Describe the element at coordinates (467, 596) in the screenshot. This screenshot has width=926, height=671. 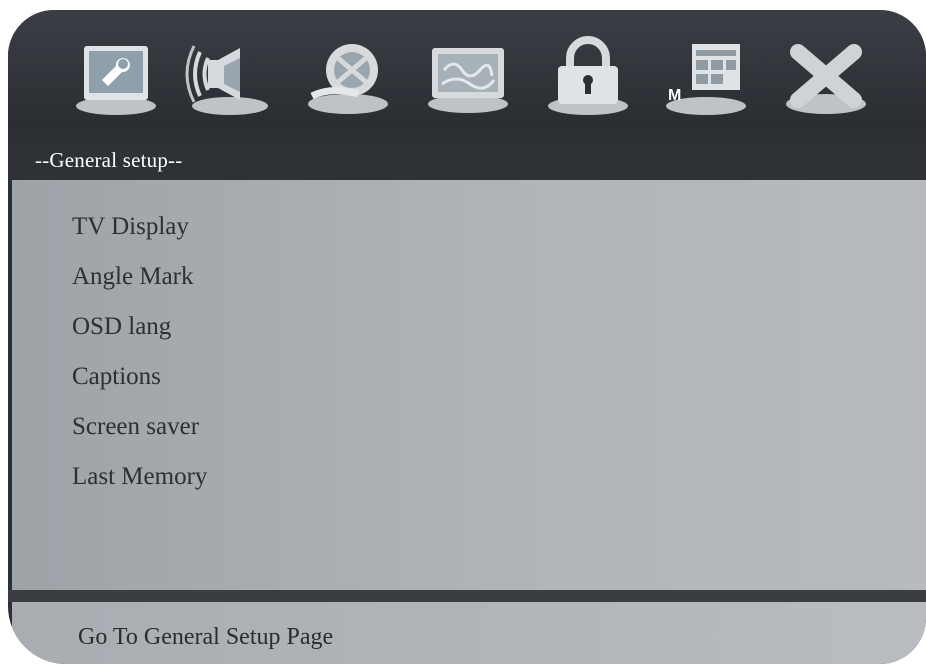
I see `divider` at that location.